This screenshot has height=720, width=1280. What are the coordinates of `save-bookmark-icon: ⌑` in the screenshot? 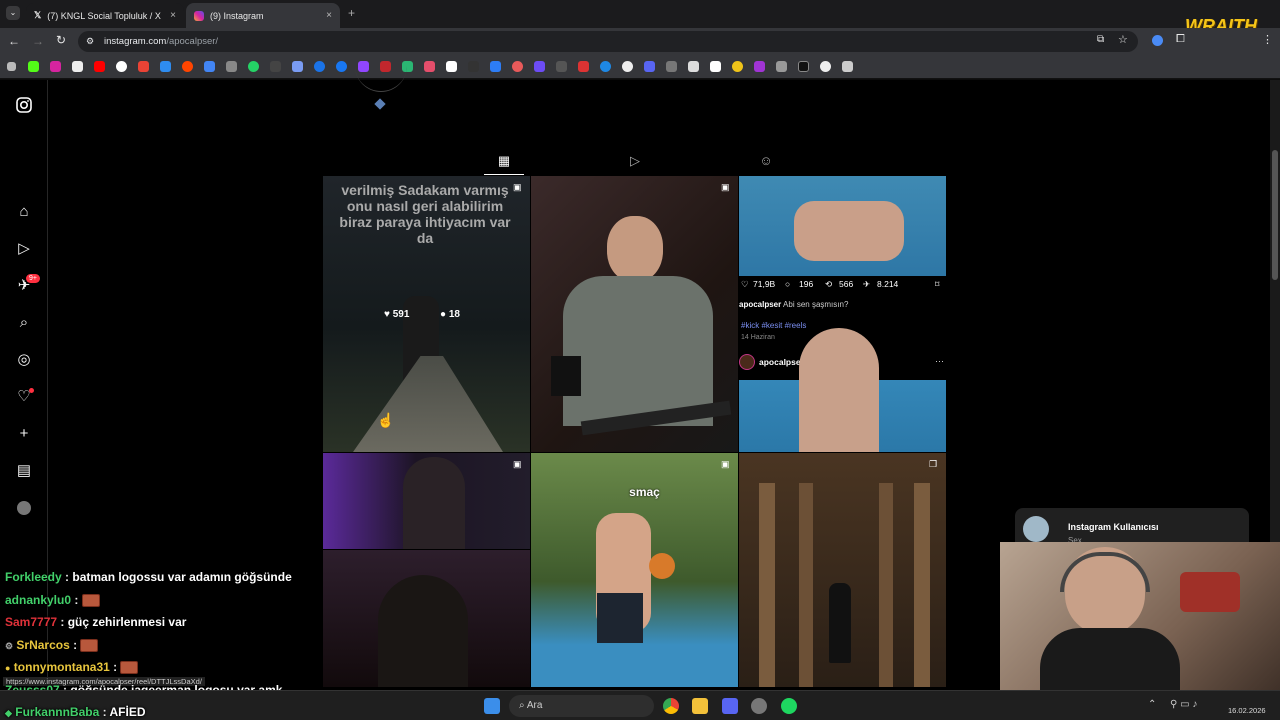 It's located at (937, 284).